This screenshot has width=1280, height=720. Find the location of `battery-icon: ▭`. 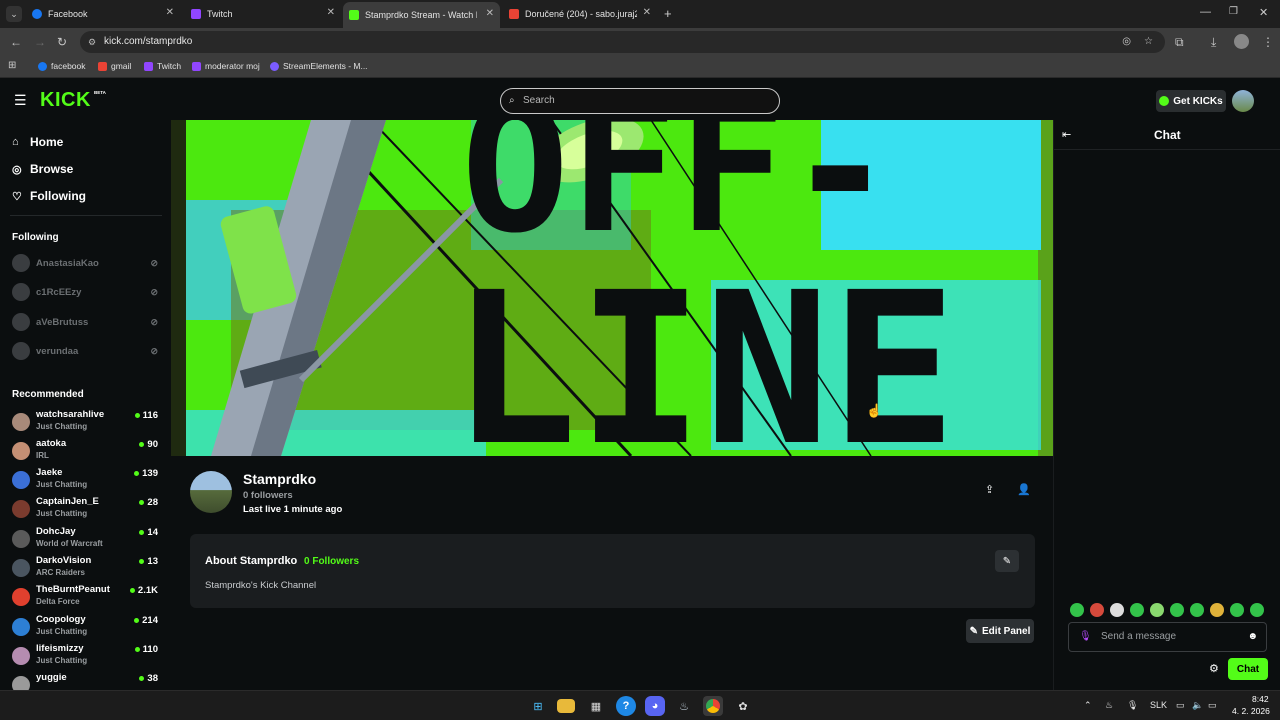

battery-icon: ▭ is located at coordinates (1212, 705).